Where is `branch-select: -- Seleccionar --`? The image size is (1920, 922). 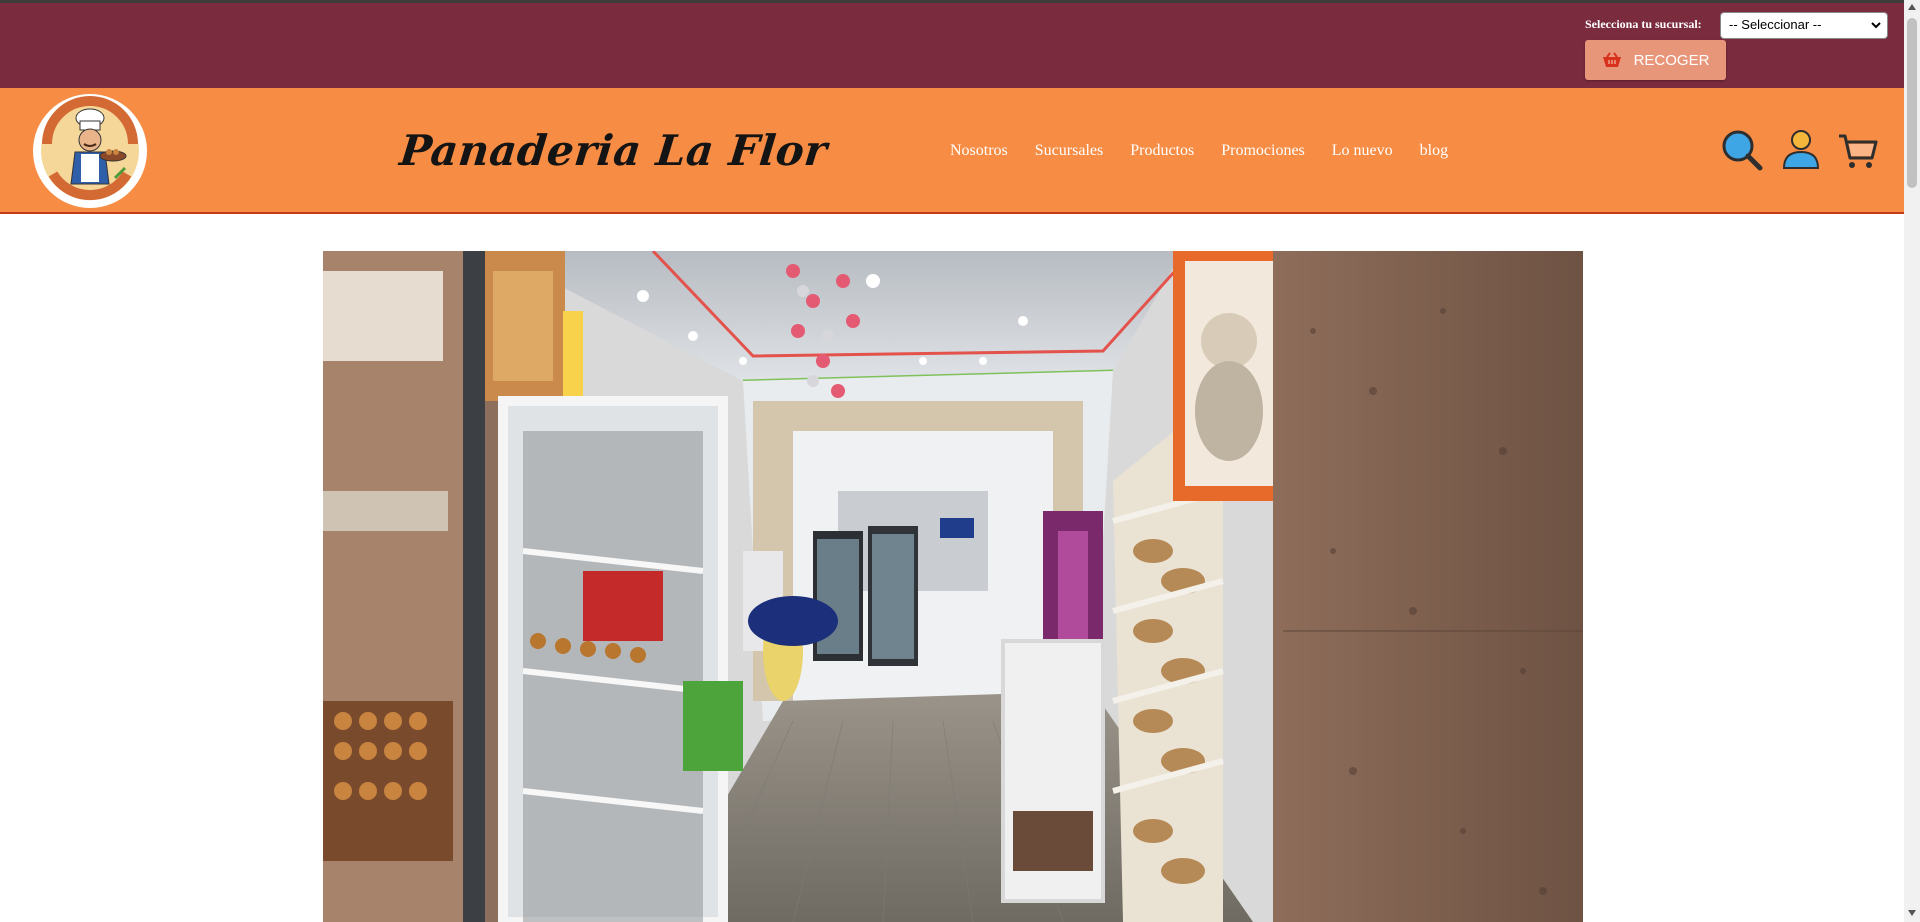
branch-select: -- Seleccionar -- is located at coordinates (1804, 25).